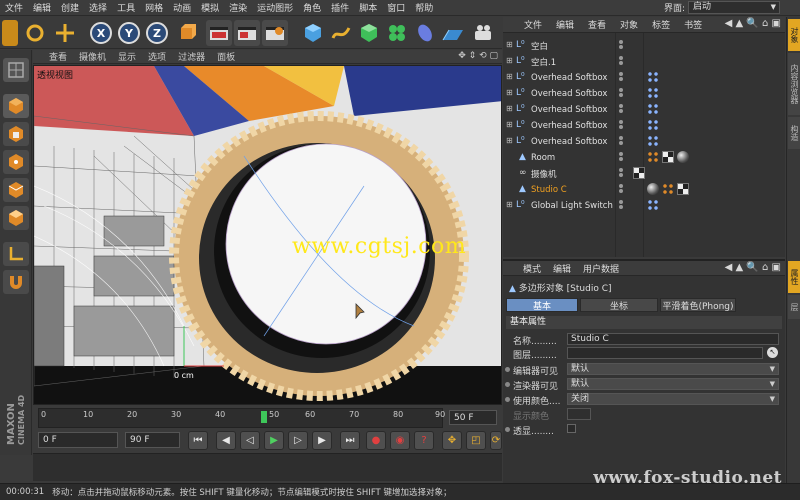 Image resolution: width=800 pixels, height=500 pixels. I want to click on object-row: ⊞ L⁰ 空白.1, so click(644, 61).